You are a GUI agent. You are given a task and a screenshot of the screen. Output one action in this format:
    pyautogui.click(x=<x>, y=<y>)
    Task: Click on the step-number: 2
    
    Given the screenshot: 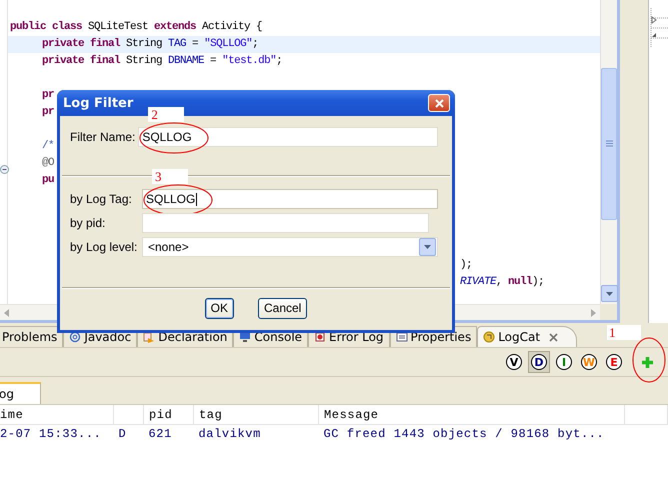 What is the action you would take?
    pyautogui.click(x=166, y=114)
    